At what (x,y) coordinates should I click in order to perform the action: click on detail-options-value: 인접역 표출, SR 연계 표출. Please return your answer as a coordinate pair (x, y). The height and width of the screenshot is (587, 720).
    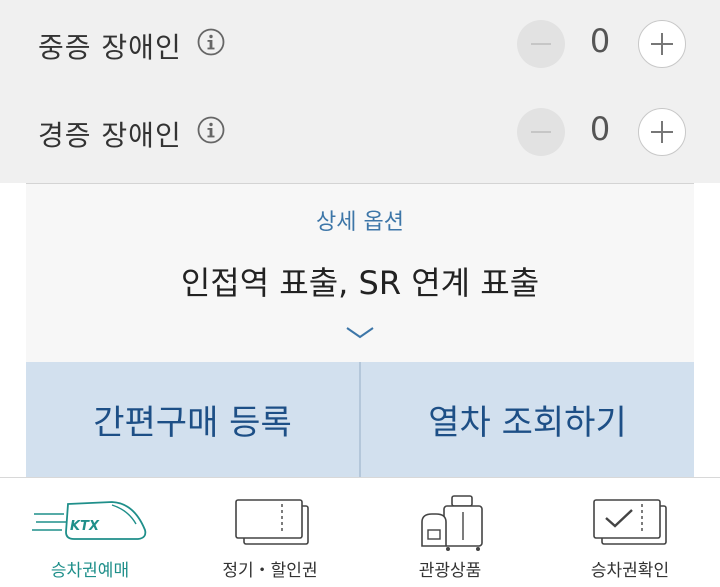
    Looking at the image, I should click on (360, 283).